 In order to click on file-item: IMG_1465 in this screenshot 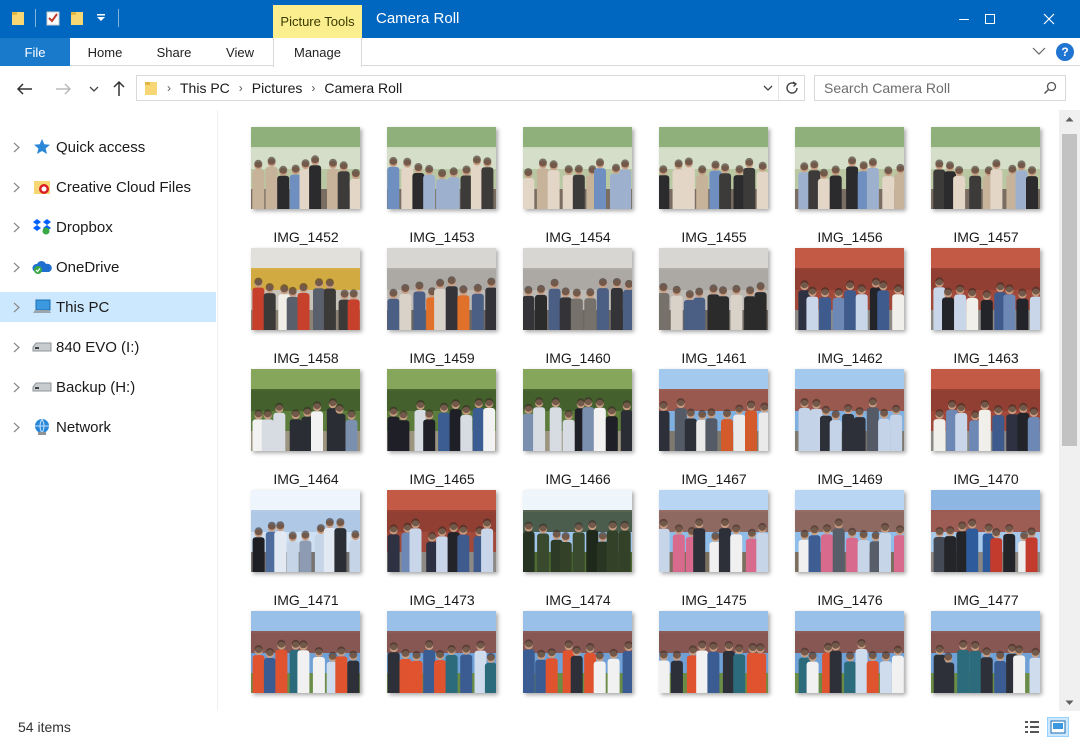, I will do `click(445, 425)`.